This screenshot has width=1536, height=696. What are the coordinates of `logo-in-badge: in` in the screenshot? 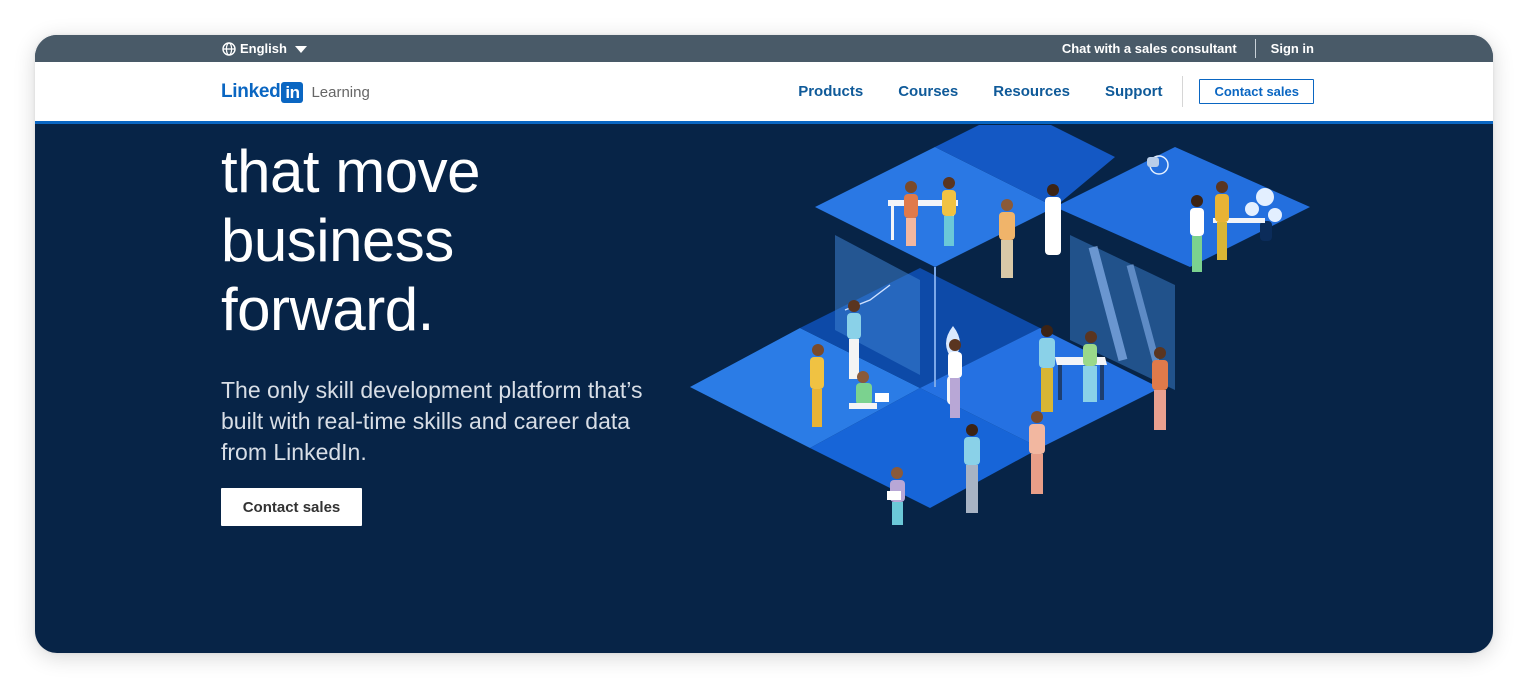 It's located at (292, 92).